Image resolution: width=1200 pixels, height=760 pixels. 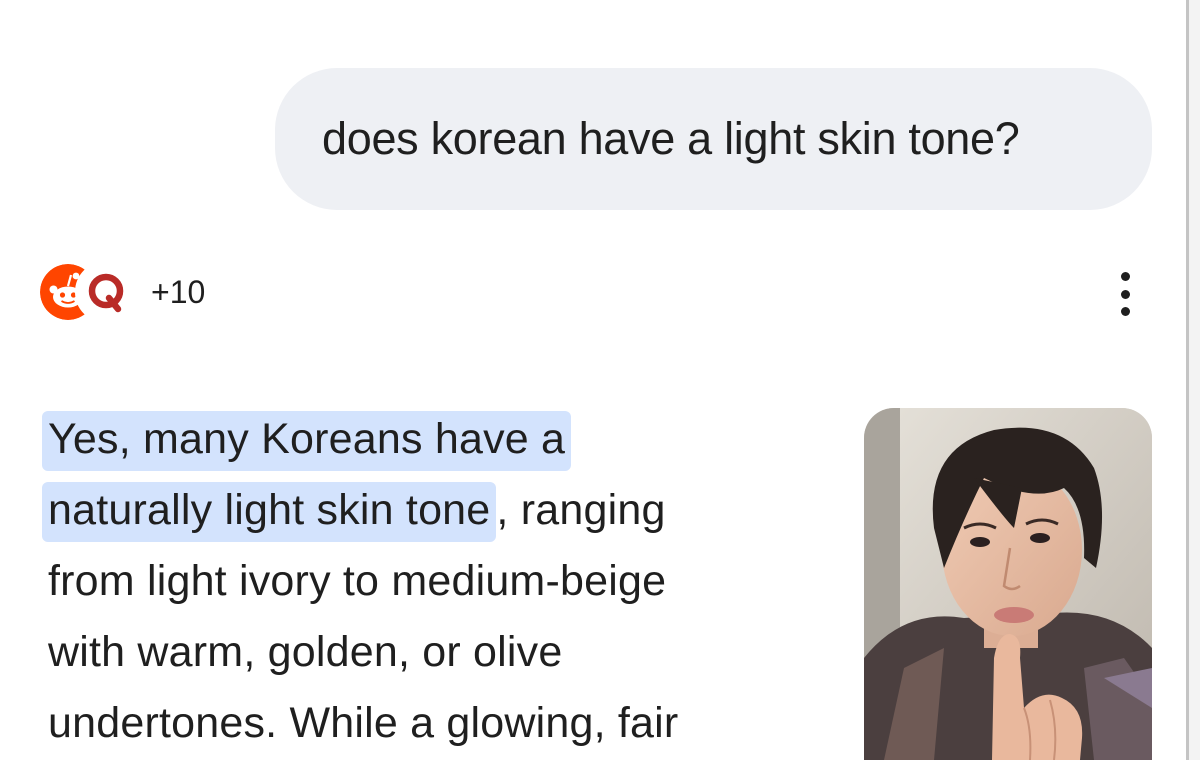 I want to click on more-sources-count: +10, so click(x=178, y=292).